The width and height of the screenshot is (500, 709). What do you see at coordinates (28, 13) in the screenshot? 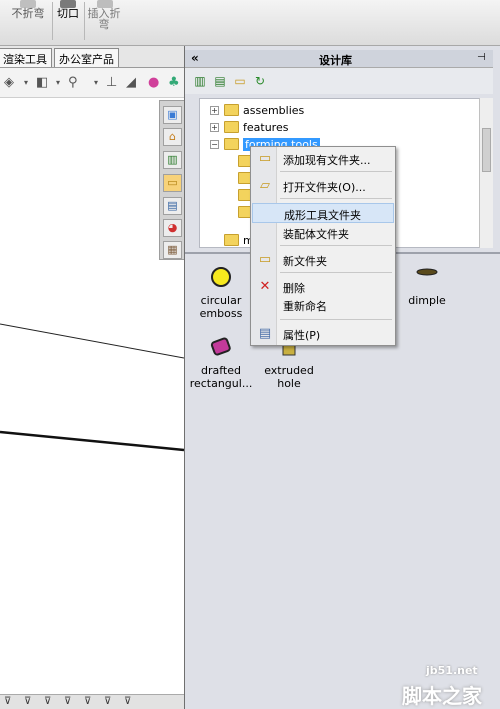
I see `no-bend-label: 不折弯` at bounding box center [28, 13].